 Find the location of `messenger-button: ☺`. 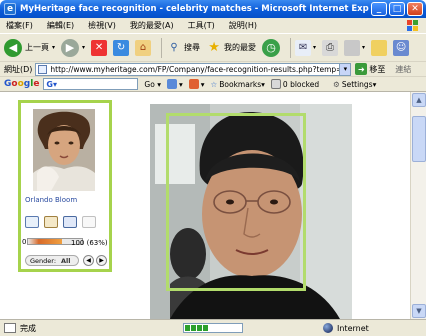

messenger-button: ☺ is located at coordinates (401, 47).